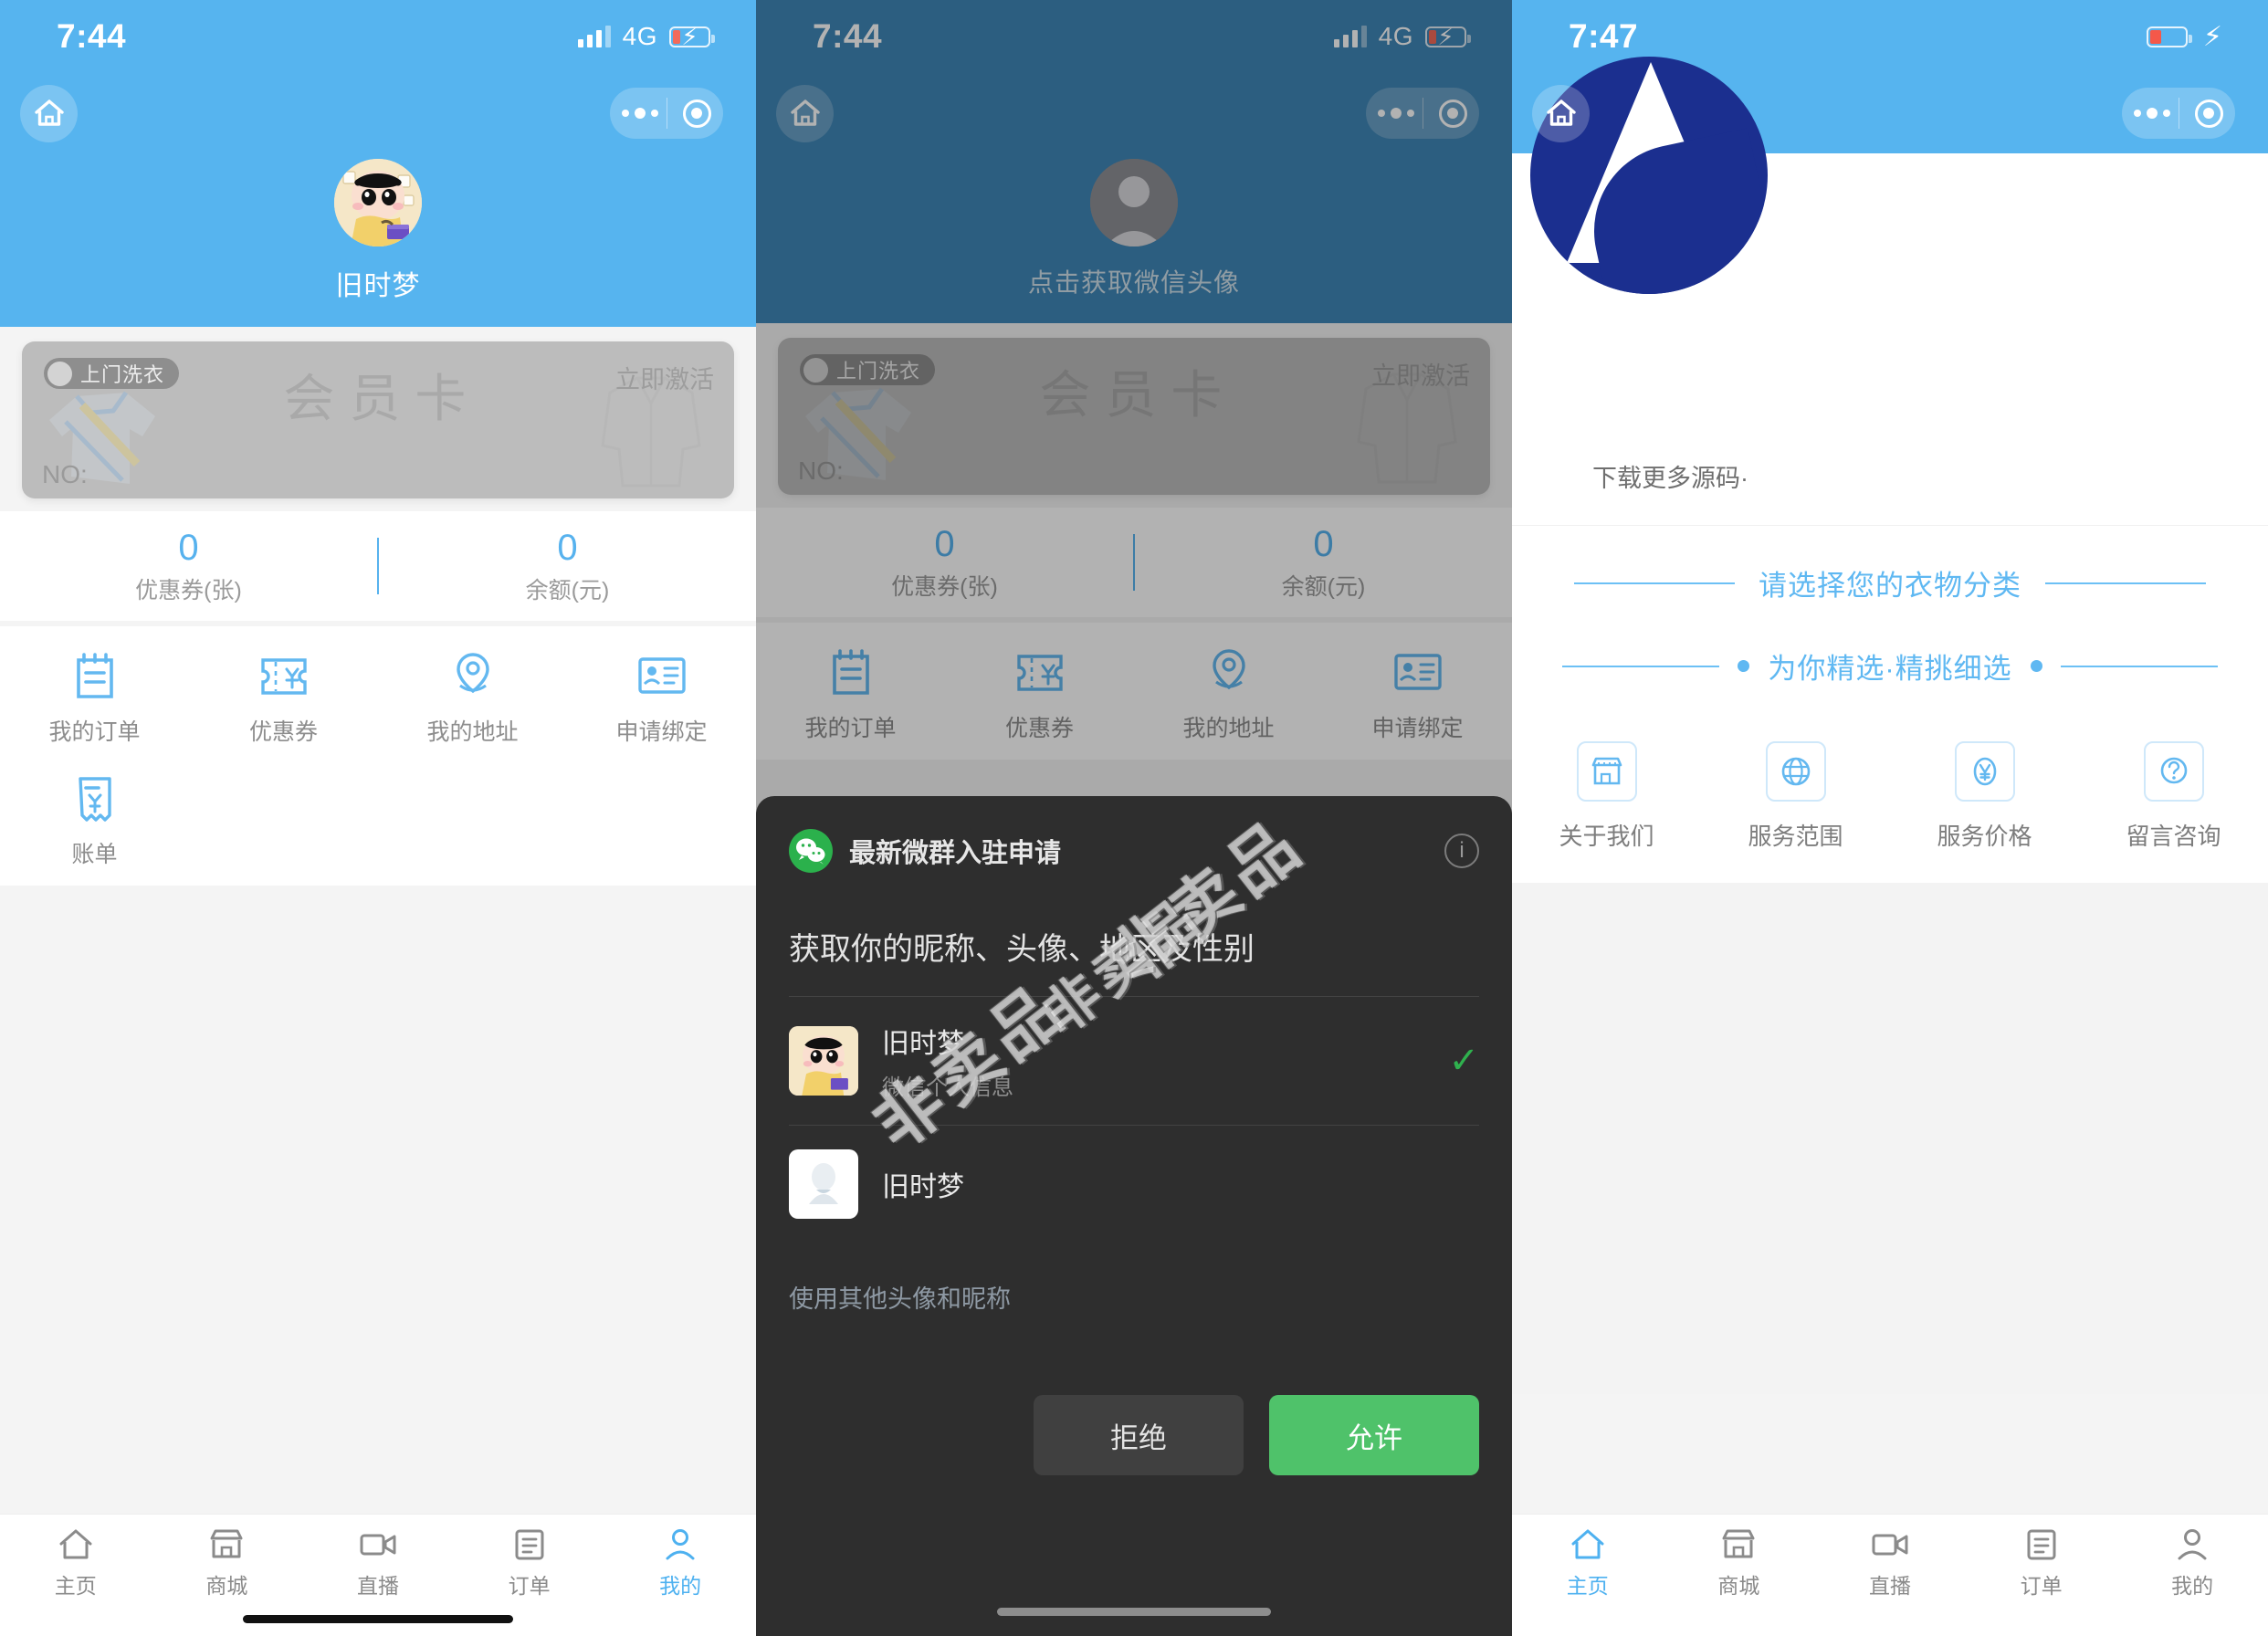  What do you see at coordinates (59, 373) in the screenshot?
I see `toggle-knob-icon` at bounding box center [59, 373].